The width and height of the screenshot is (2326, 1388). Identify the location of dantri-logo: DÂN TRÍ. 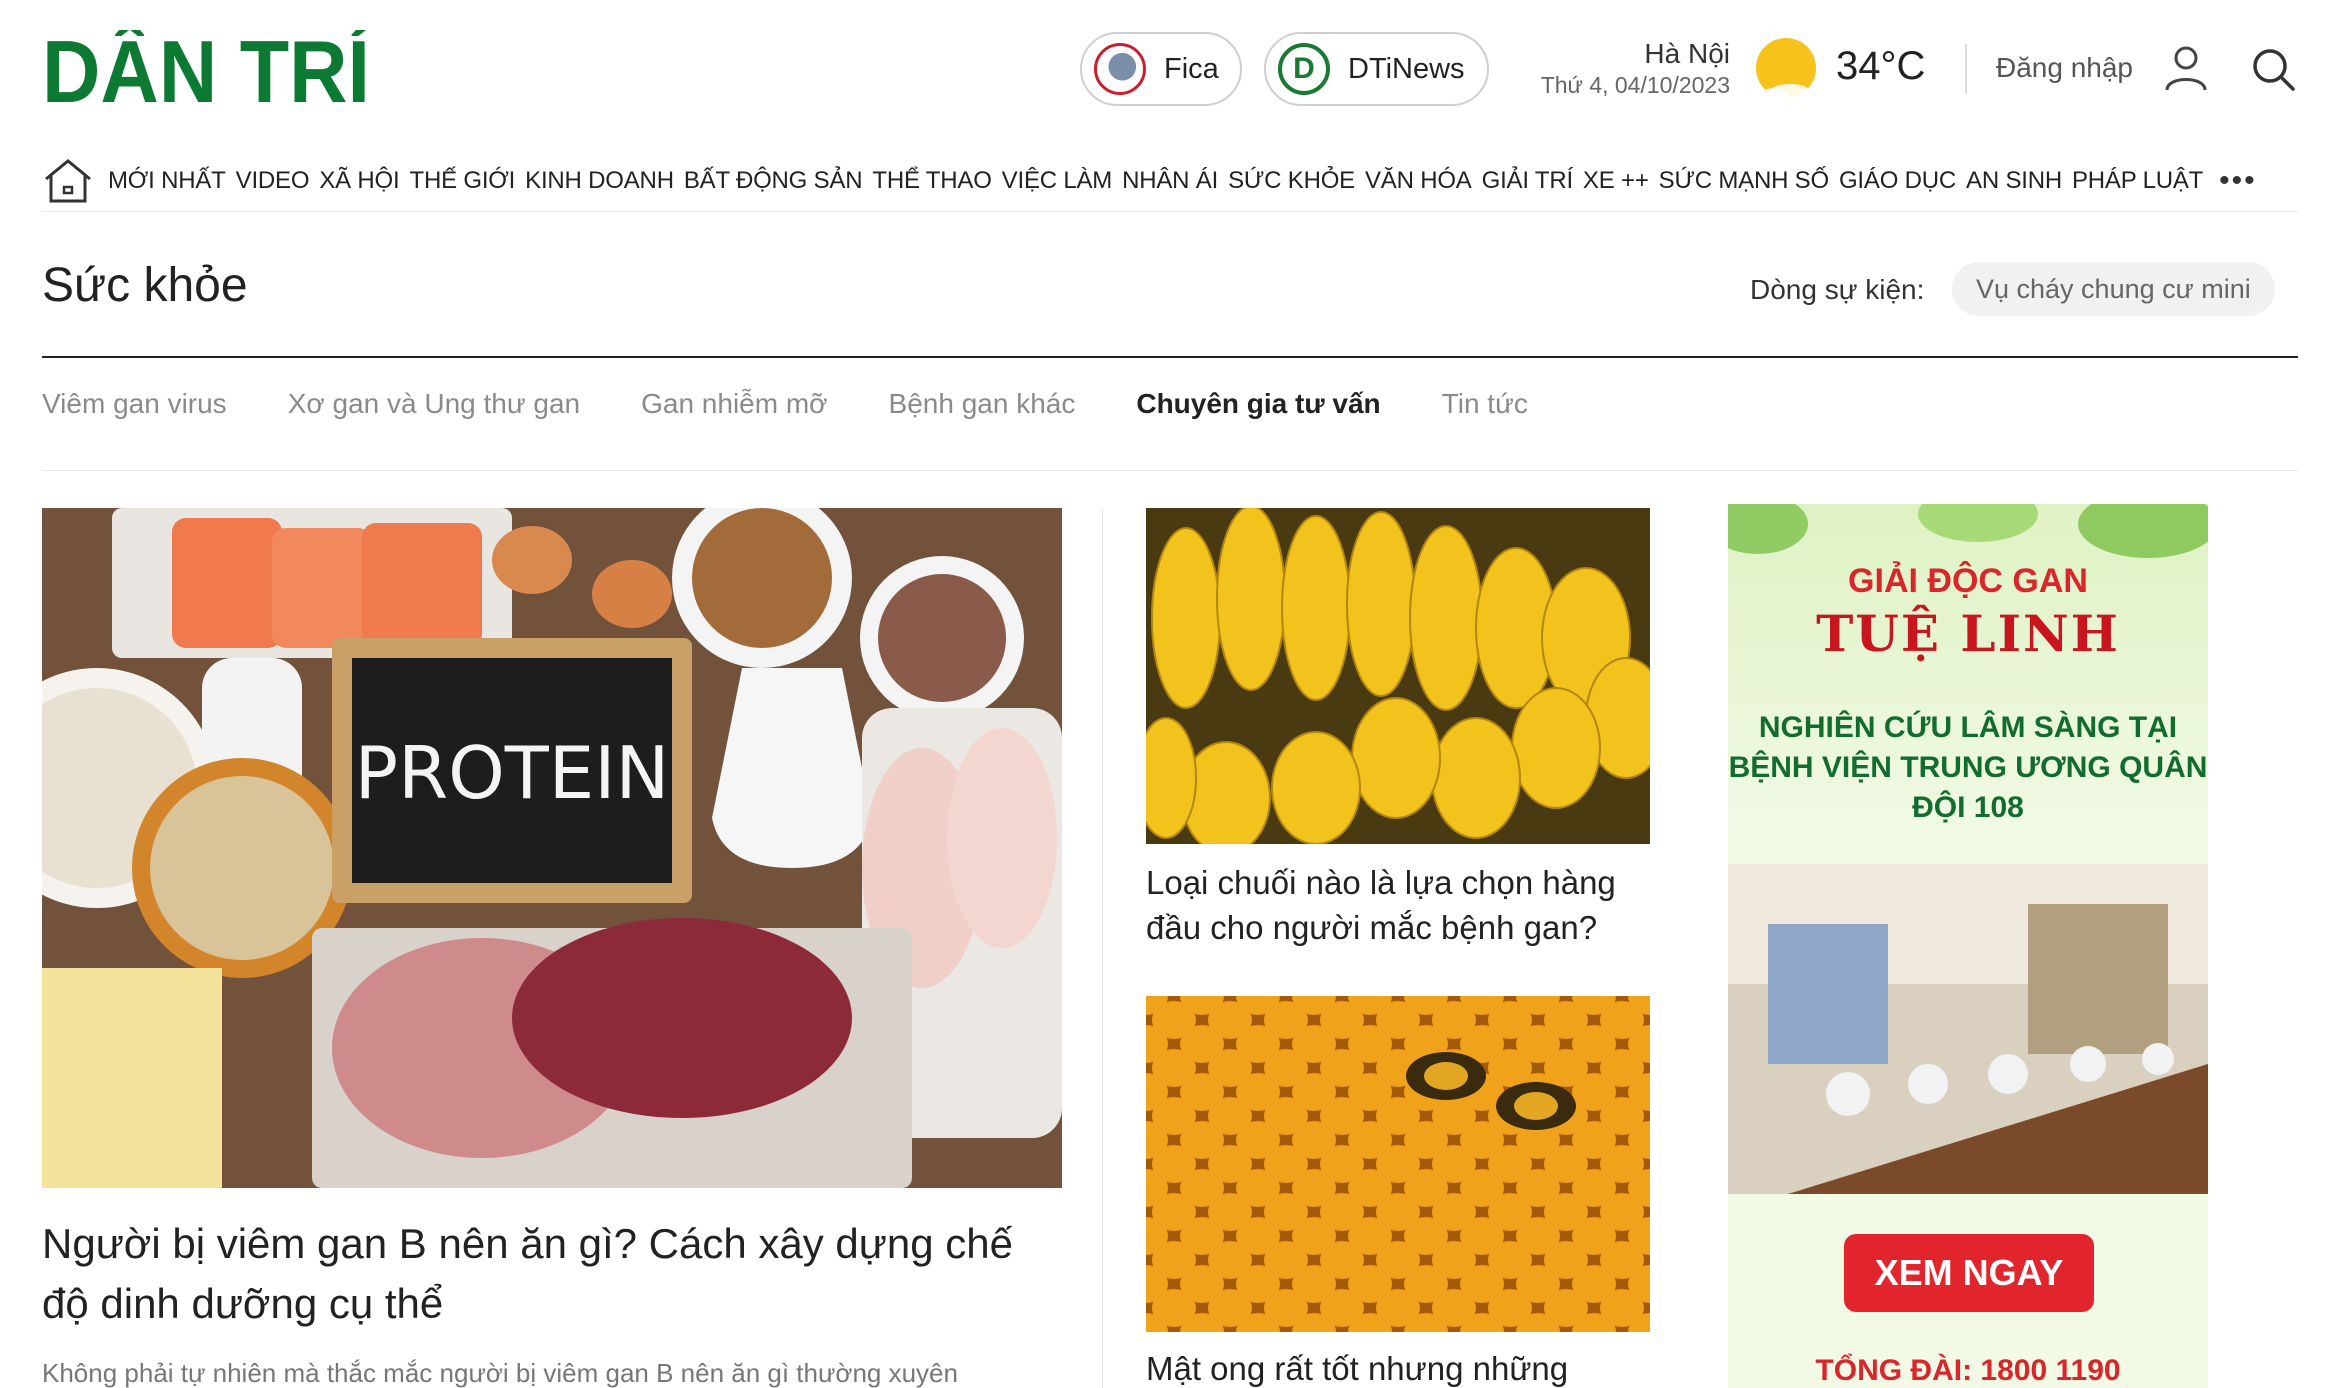
(207, 71).